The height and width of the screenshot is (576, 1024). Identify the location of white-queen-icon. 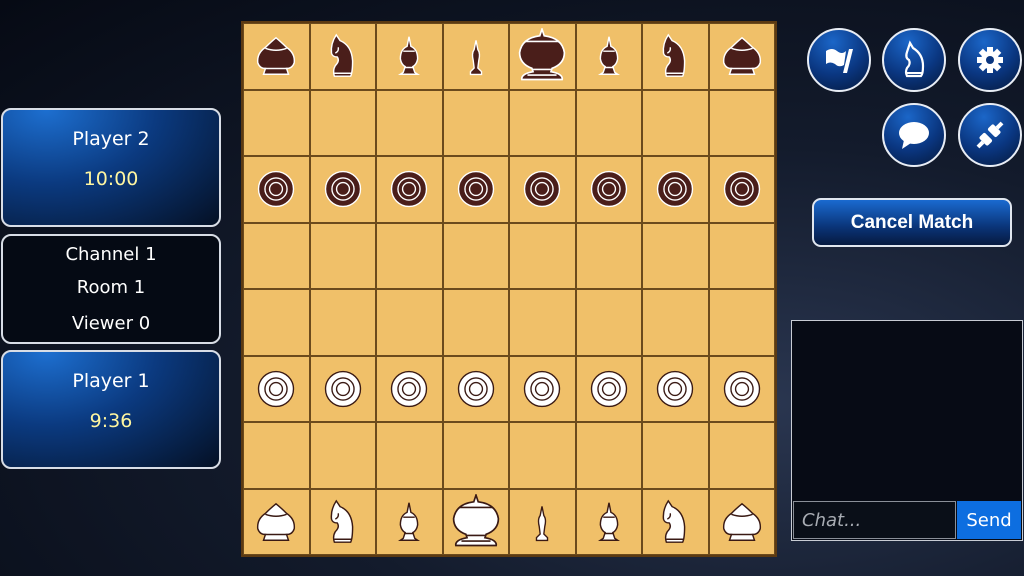
(542, 522).